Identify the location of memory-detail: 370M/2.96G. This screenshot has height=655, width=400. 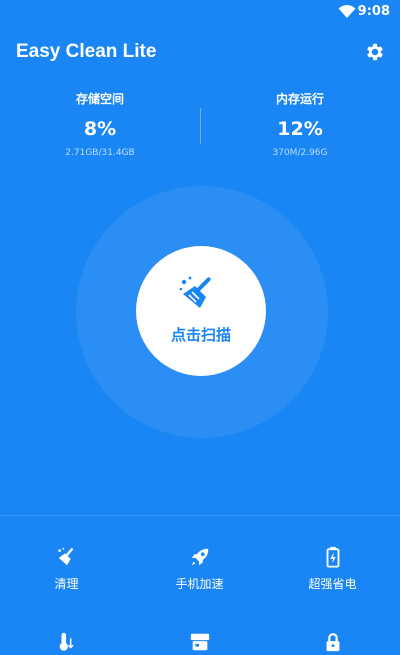
(300, 153).